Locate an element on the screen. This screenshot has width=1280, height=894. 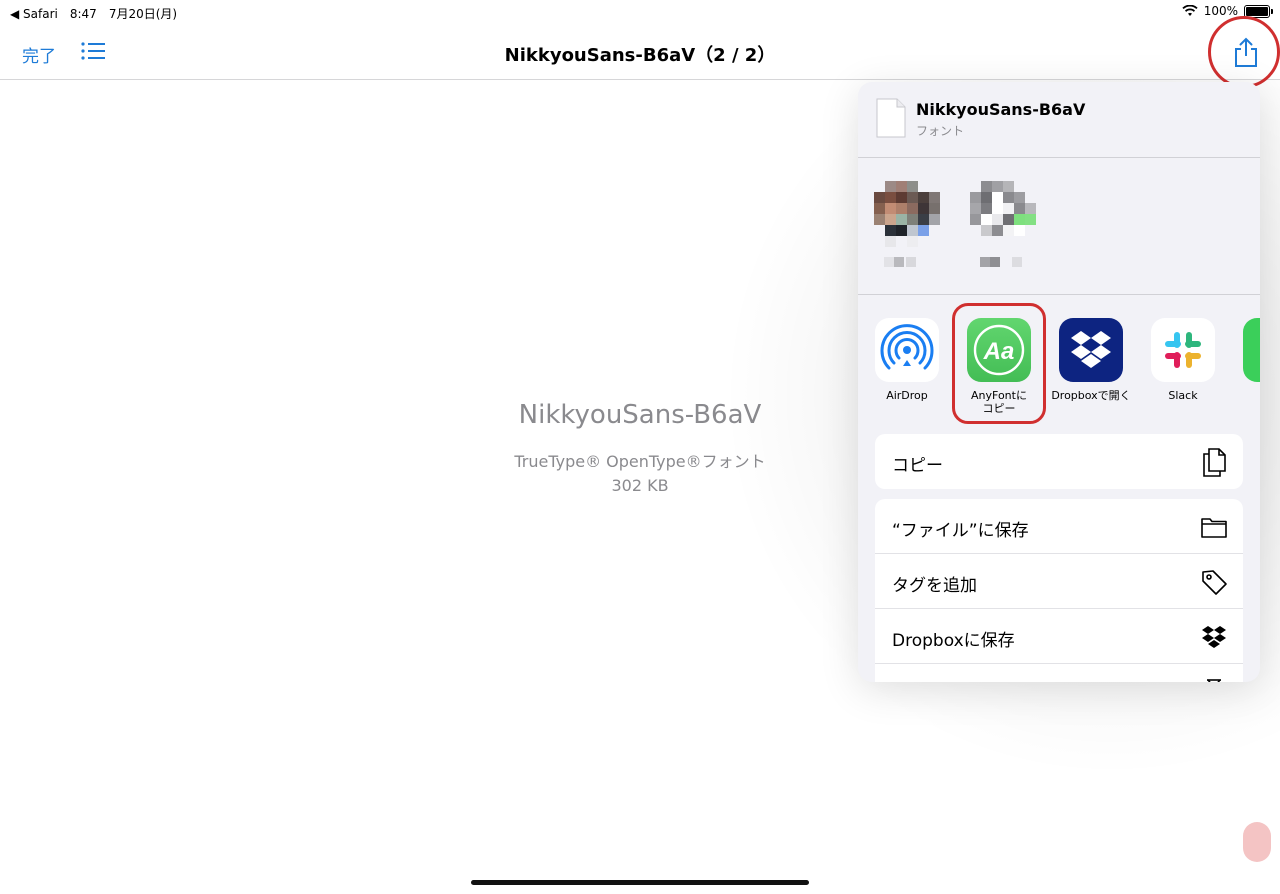
action-group-save: “ファイル”に保存 タグを追加 Dropboxに保存 is located at coordinates (1059, 590).